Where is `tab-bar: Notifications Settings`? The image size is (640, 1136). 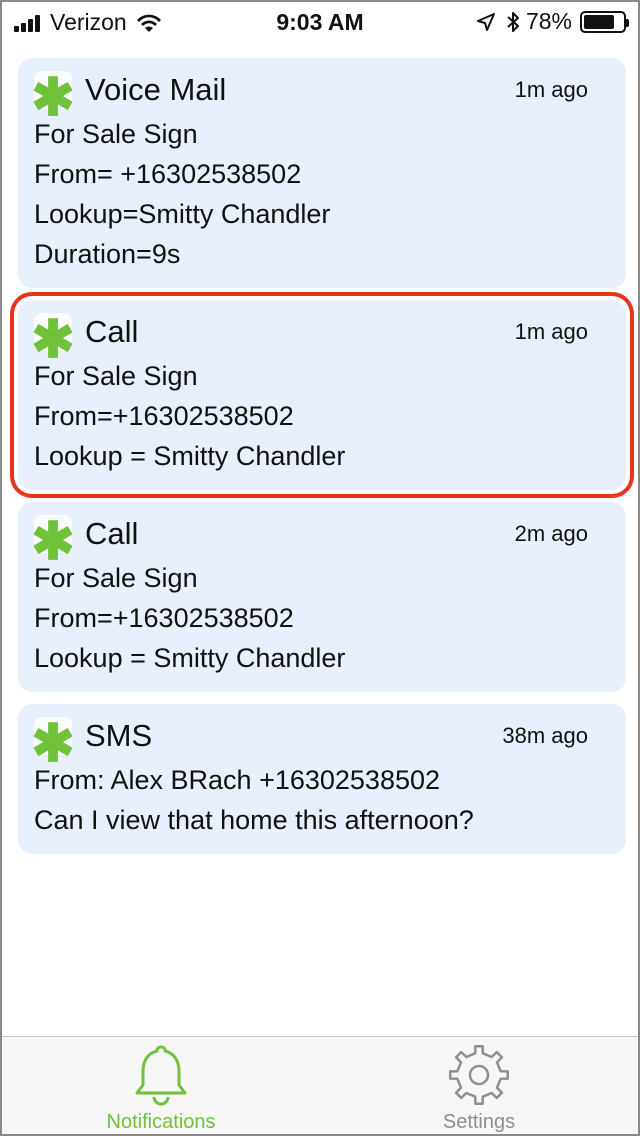
tab-bar: Notifications Settings is located at coordinates (320, 1085).